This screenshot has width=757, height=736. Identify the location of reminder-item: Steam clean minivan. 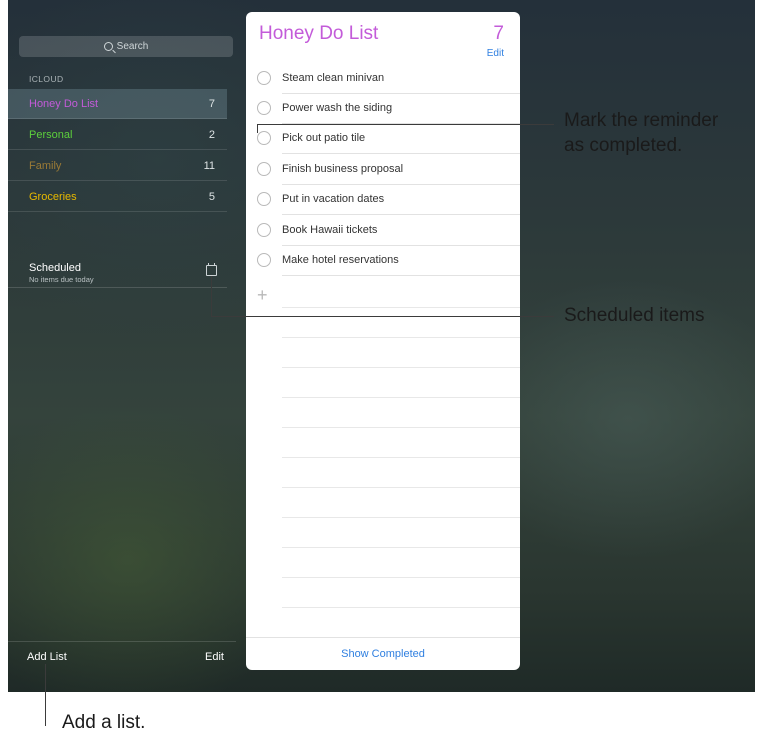
(383, 79).